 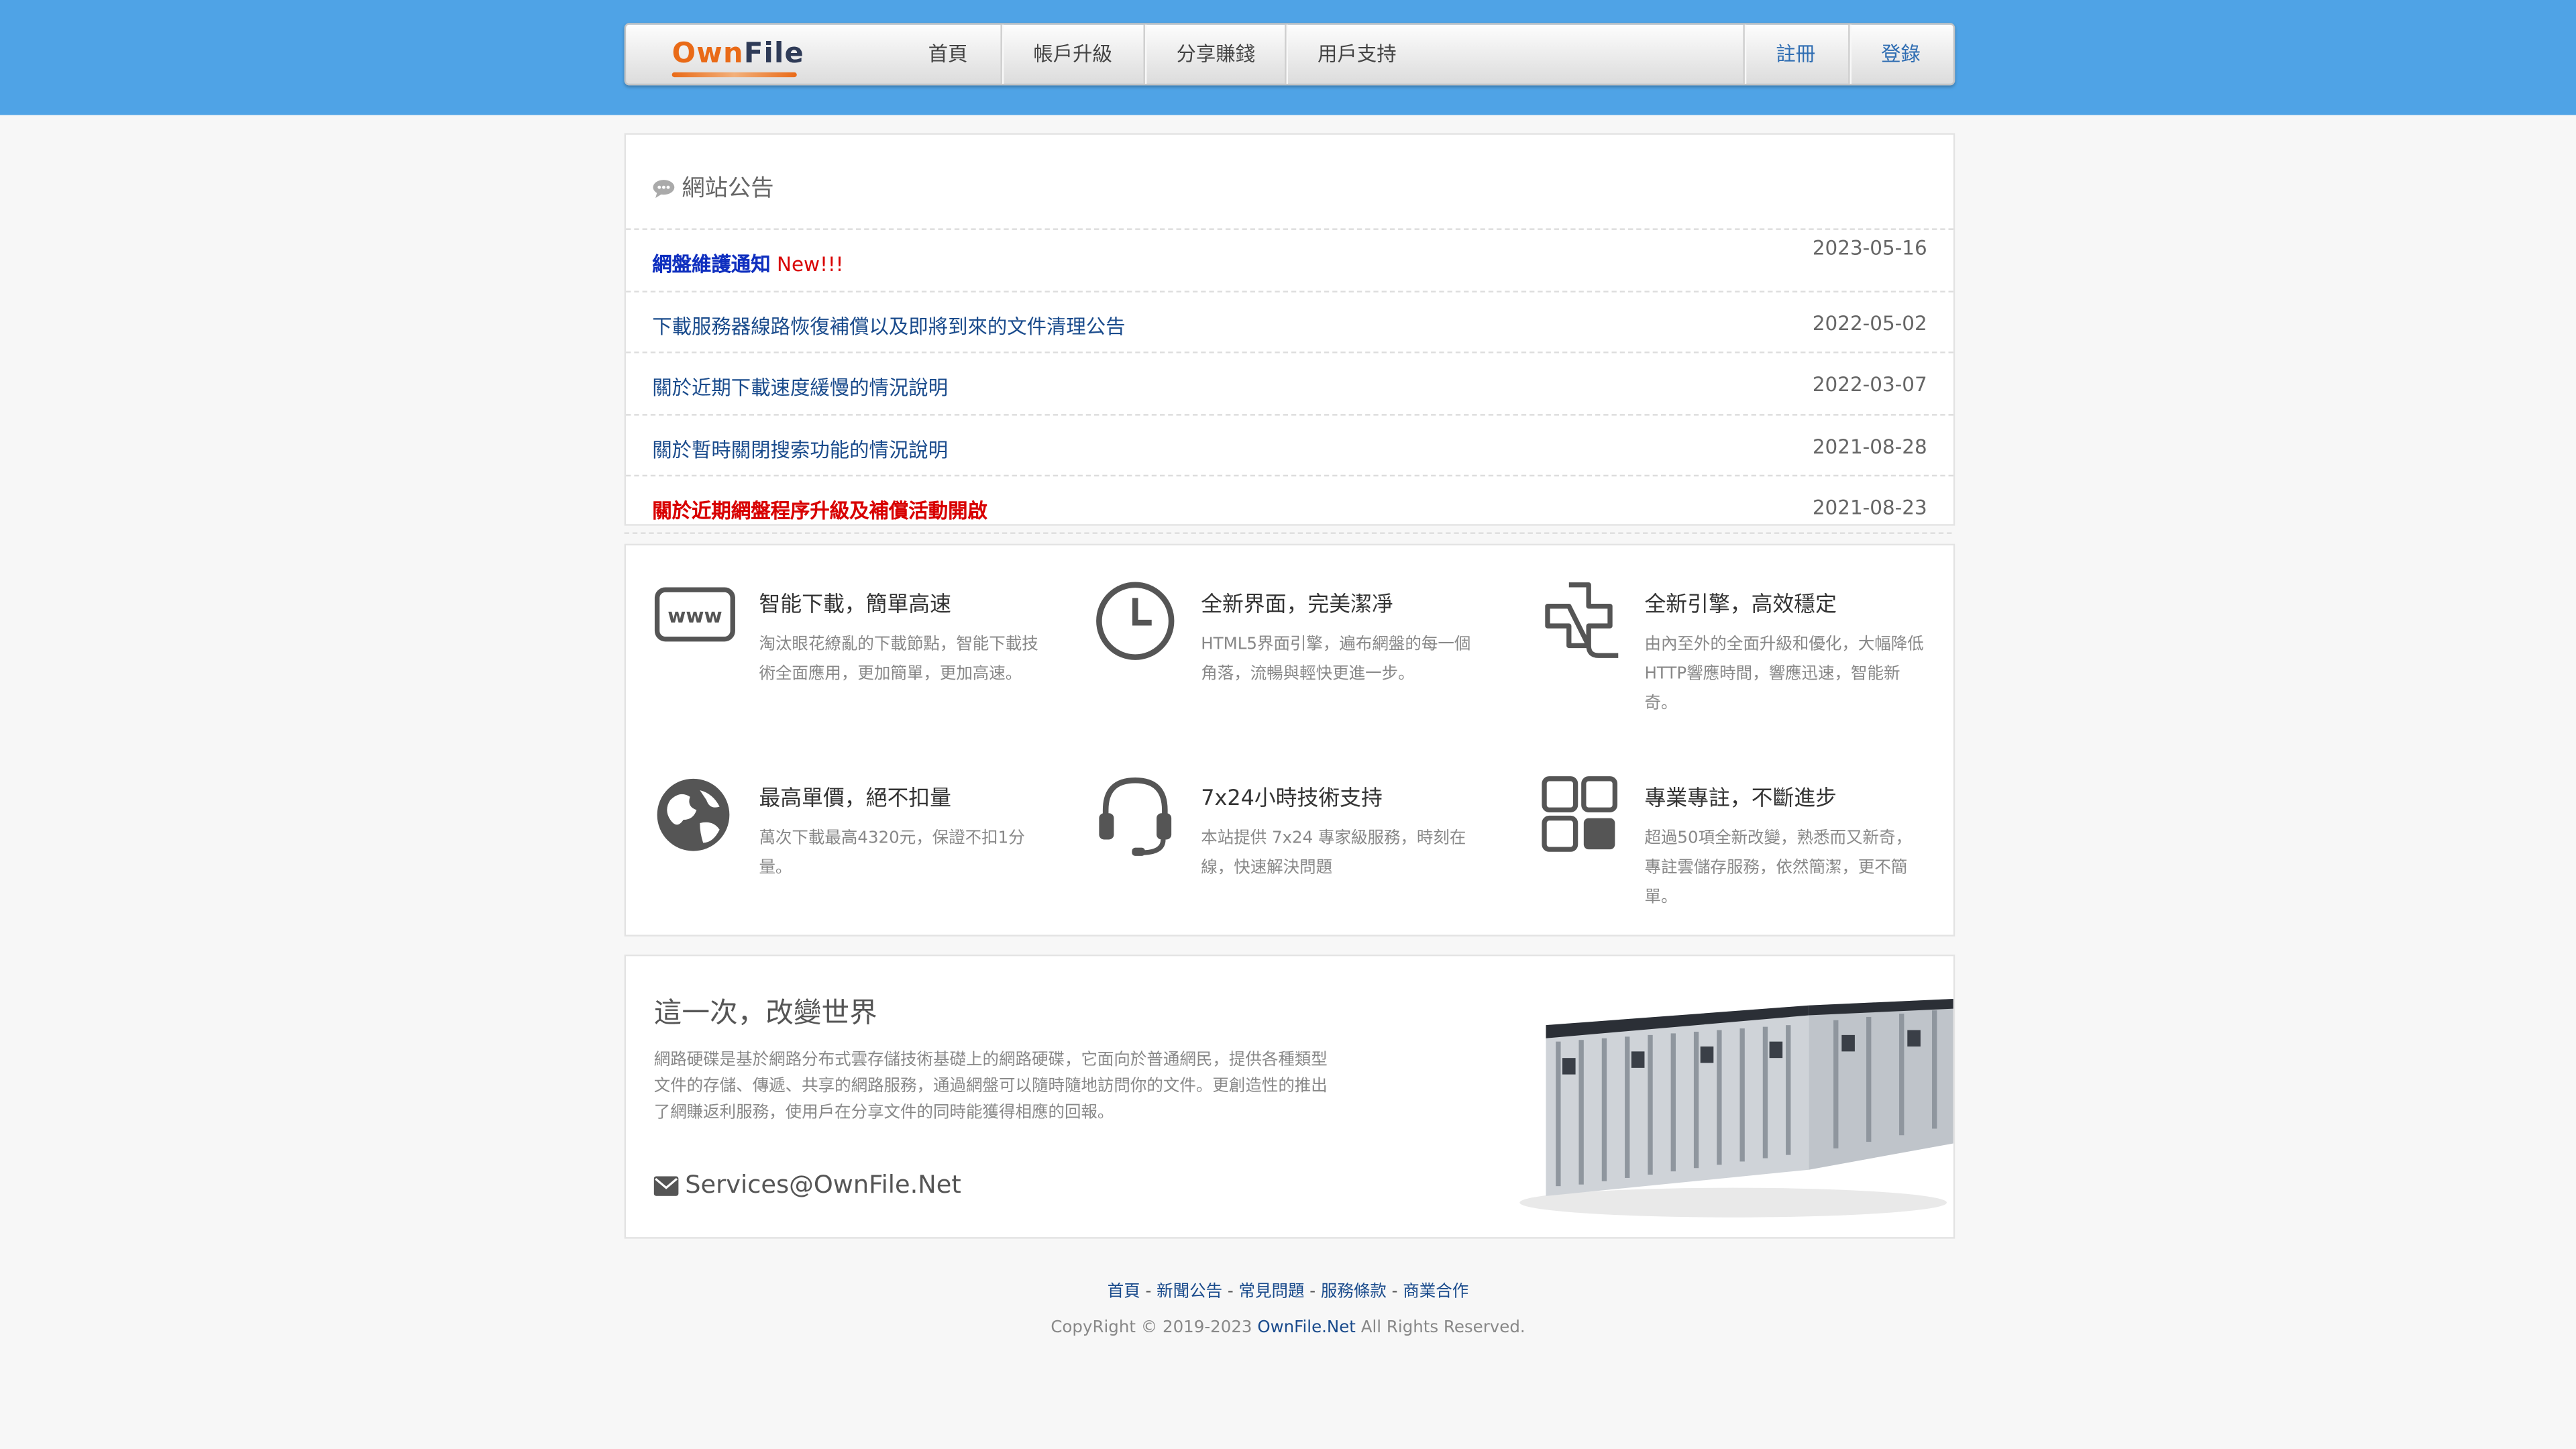 I want to click on notice-row: 關於近期網盤程序升級及補償活動開啟 2021-08-23, so click(x=1289, y=499).